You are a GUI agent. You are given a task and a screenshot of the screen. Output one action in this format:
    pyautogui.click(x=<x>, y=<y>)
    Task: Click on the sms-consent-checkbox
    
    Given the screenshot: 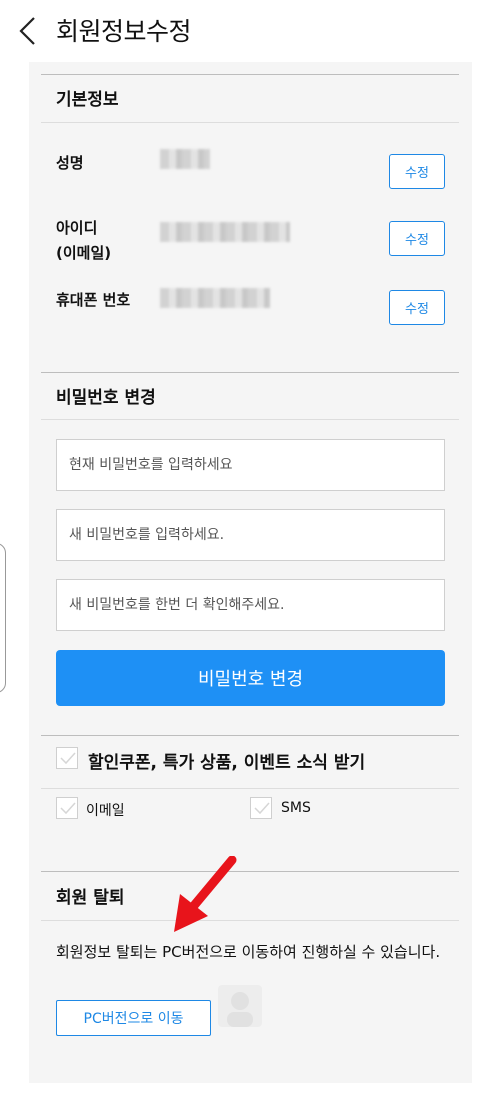 What is the action you would take?
    pyautogui.click(x=261, y=808)
    